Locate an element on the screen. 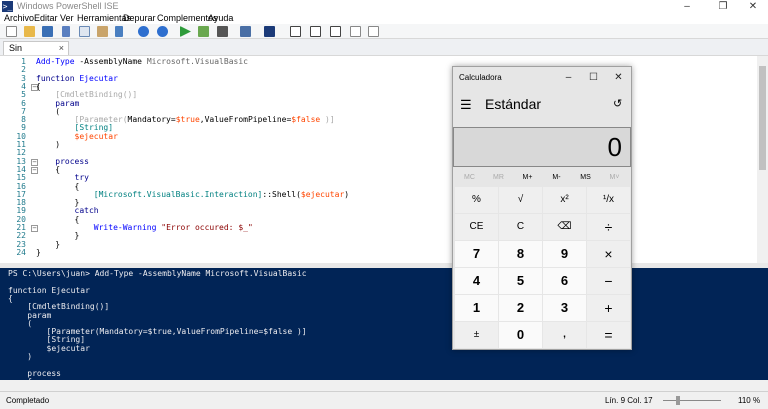  cut-icon is located at coordinates (66, 31).